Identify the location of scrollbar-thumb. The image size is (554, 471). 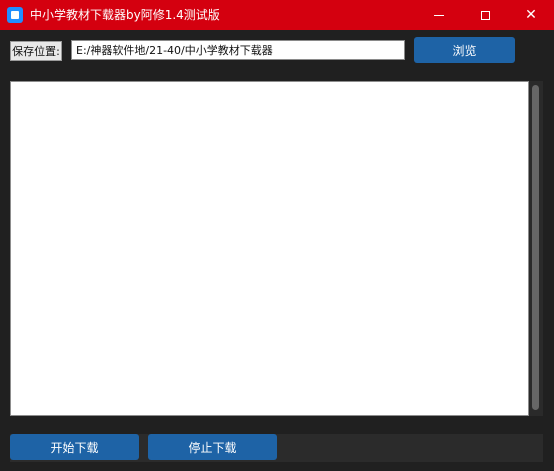
(535, 247).